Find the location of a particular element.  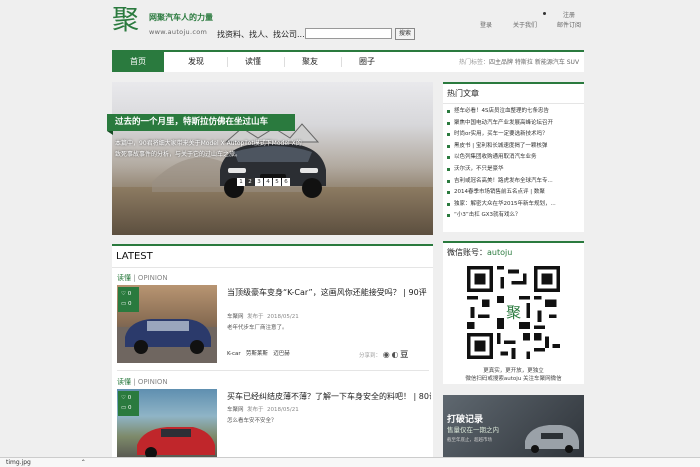

tag-link: K-car is located at coordinates (234, 354).